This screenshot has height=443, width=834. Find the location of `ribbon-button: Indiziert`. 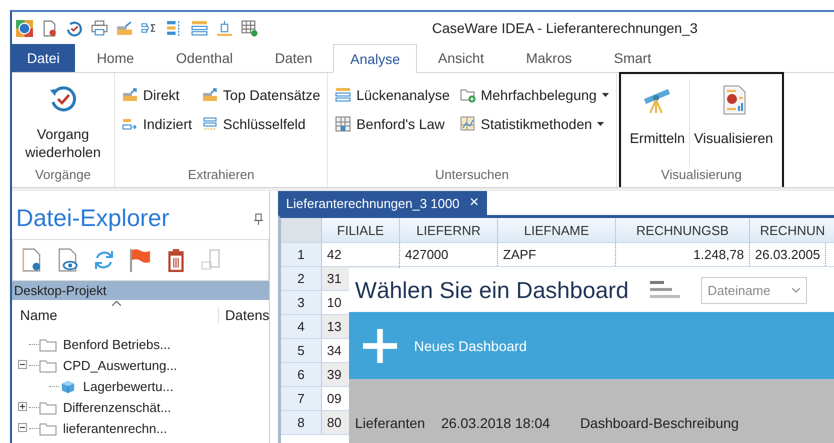

ribbon-button: Indiziert is located at coordinates (157, 124).